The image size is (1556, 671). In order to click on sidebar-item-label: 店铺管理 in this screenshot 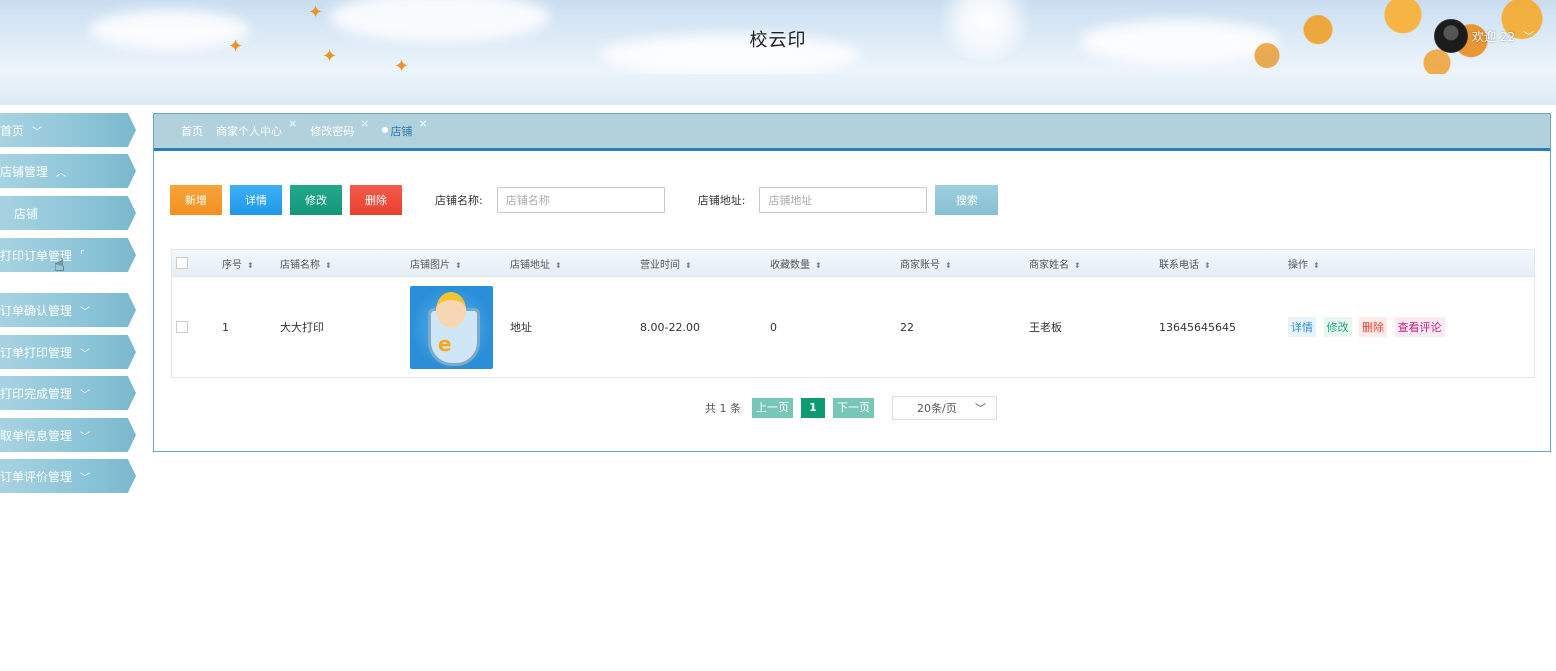, I will do `click(24, 171)`.